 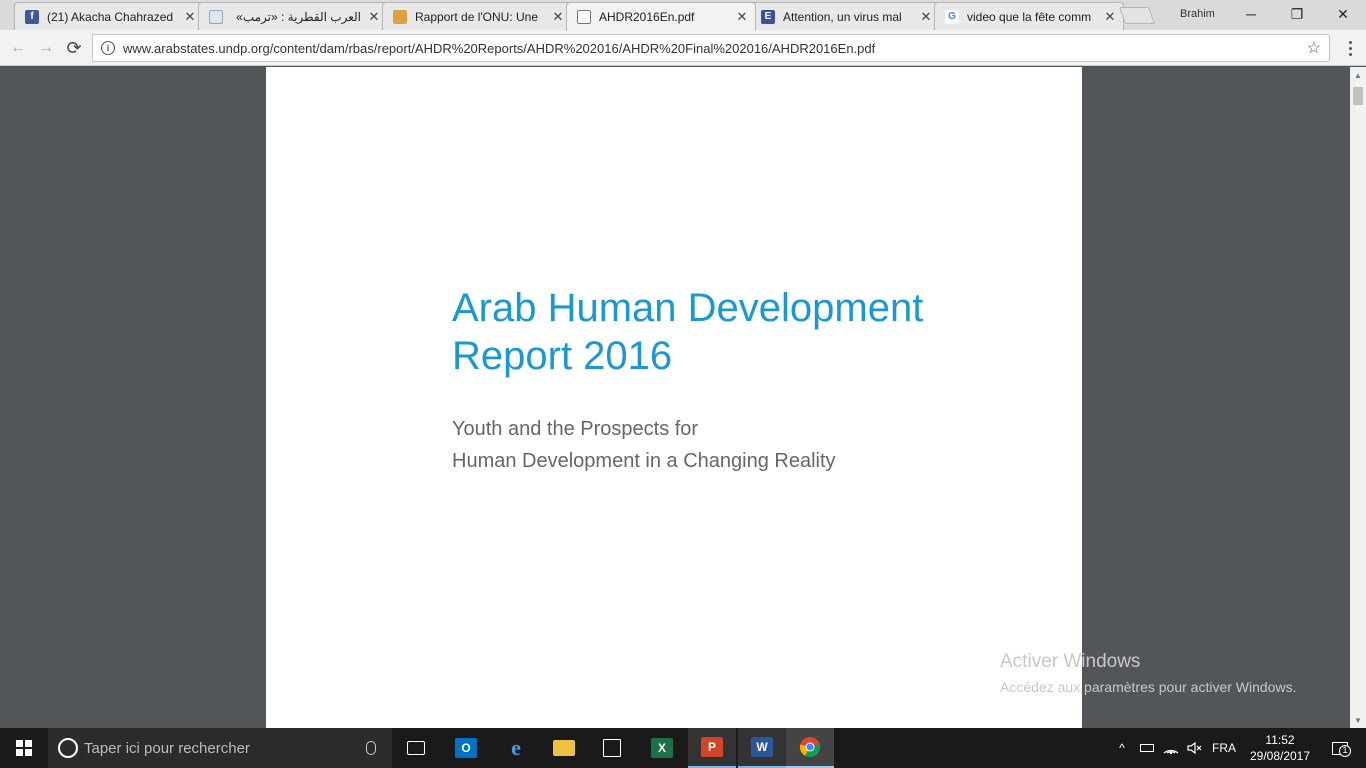 I want to click on chrome-button, so click(x=810, y=748).